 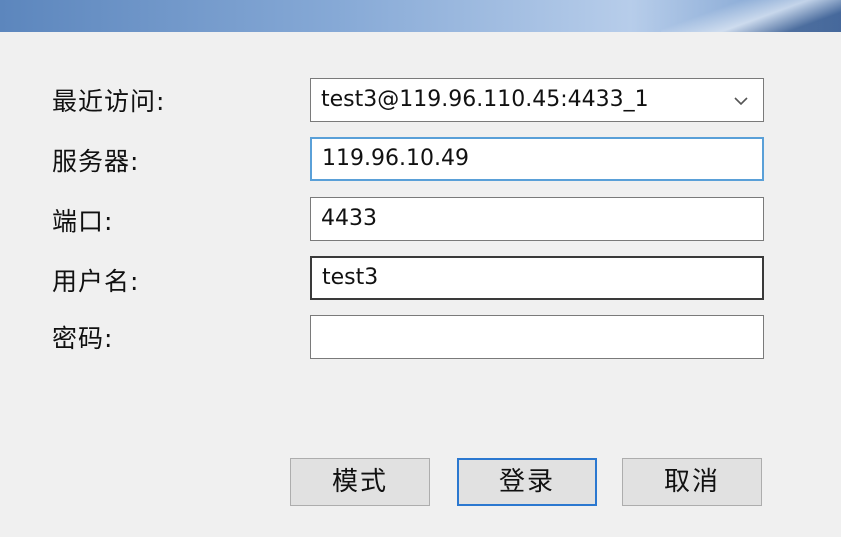 What do you see at coordinates (537, 219) in the screenshot?
I see `port-input: 4433` at bounding box center [537, 219].